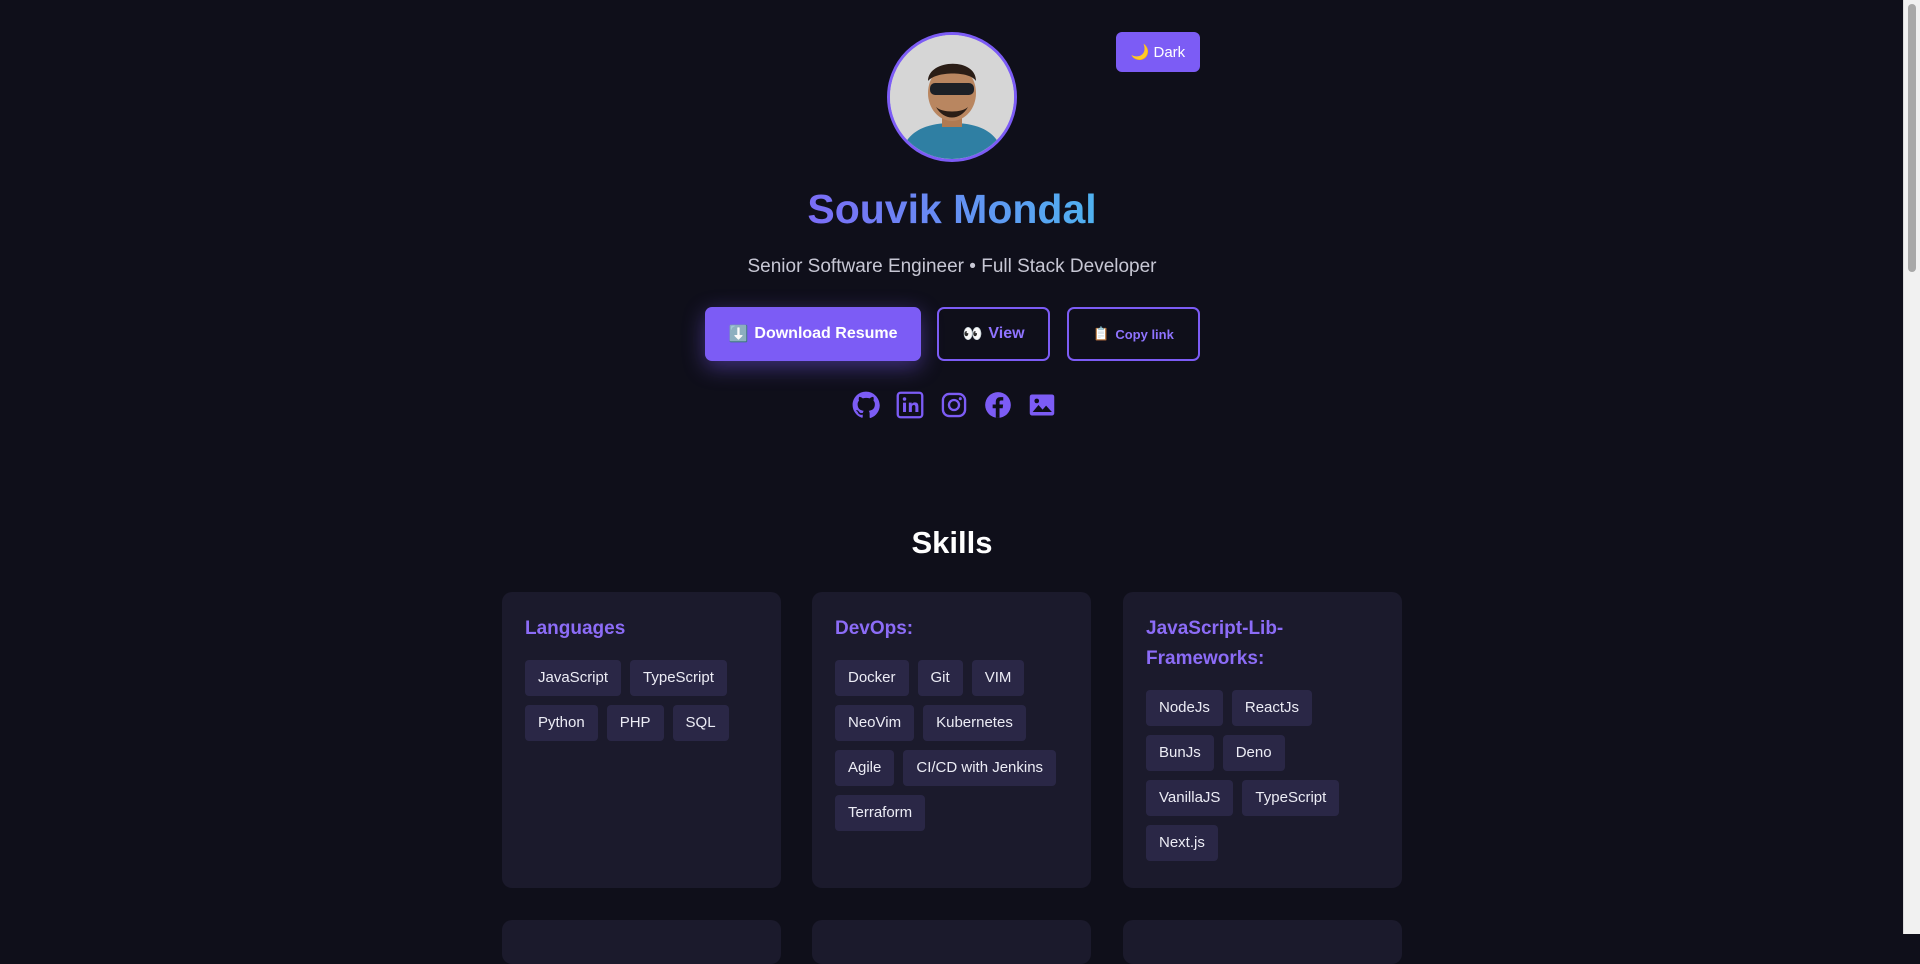 This screenshot has height=964, width=1920. What do you see at coordinates (952, 97) in the screenshot?
I see `profile-avatar` at bounding box center [952, 97].